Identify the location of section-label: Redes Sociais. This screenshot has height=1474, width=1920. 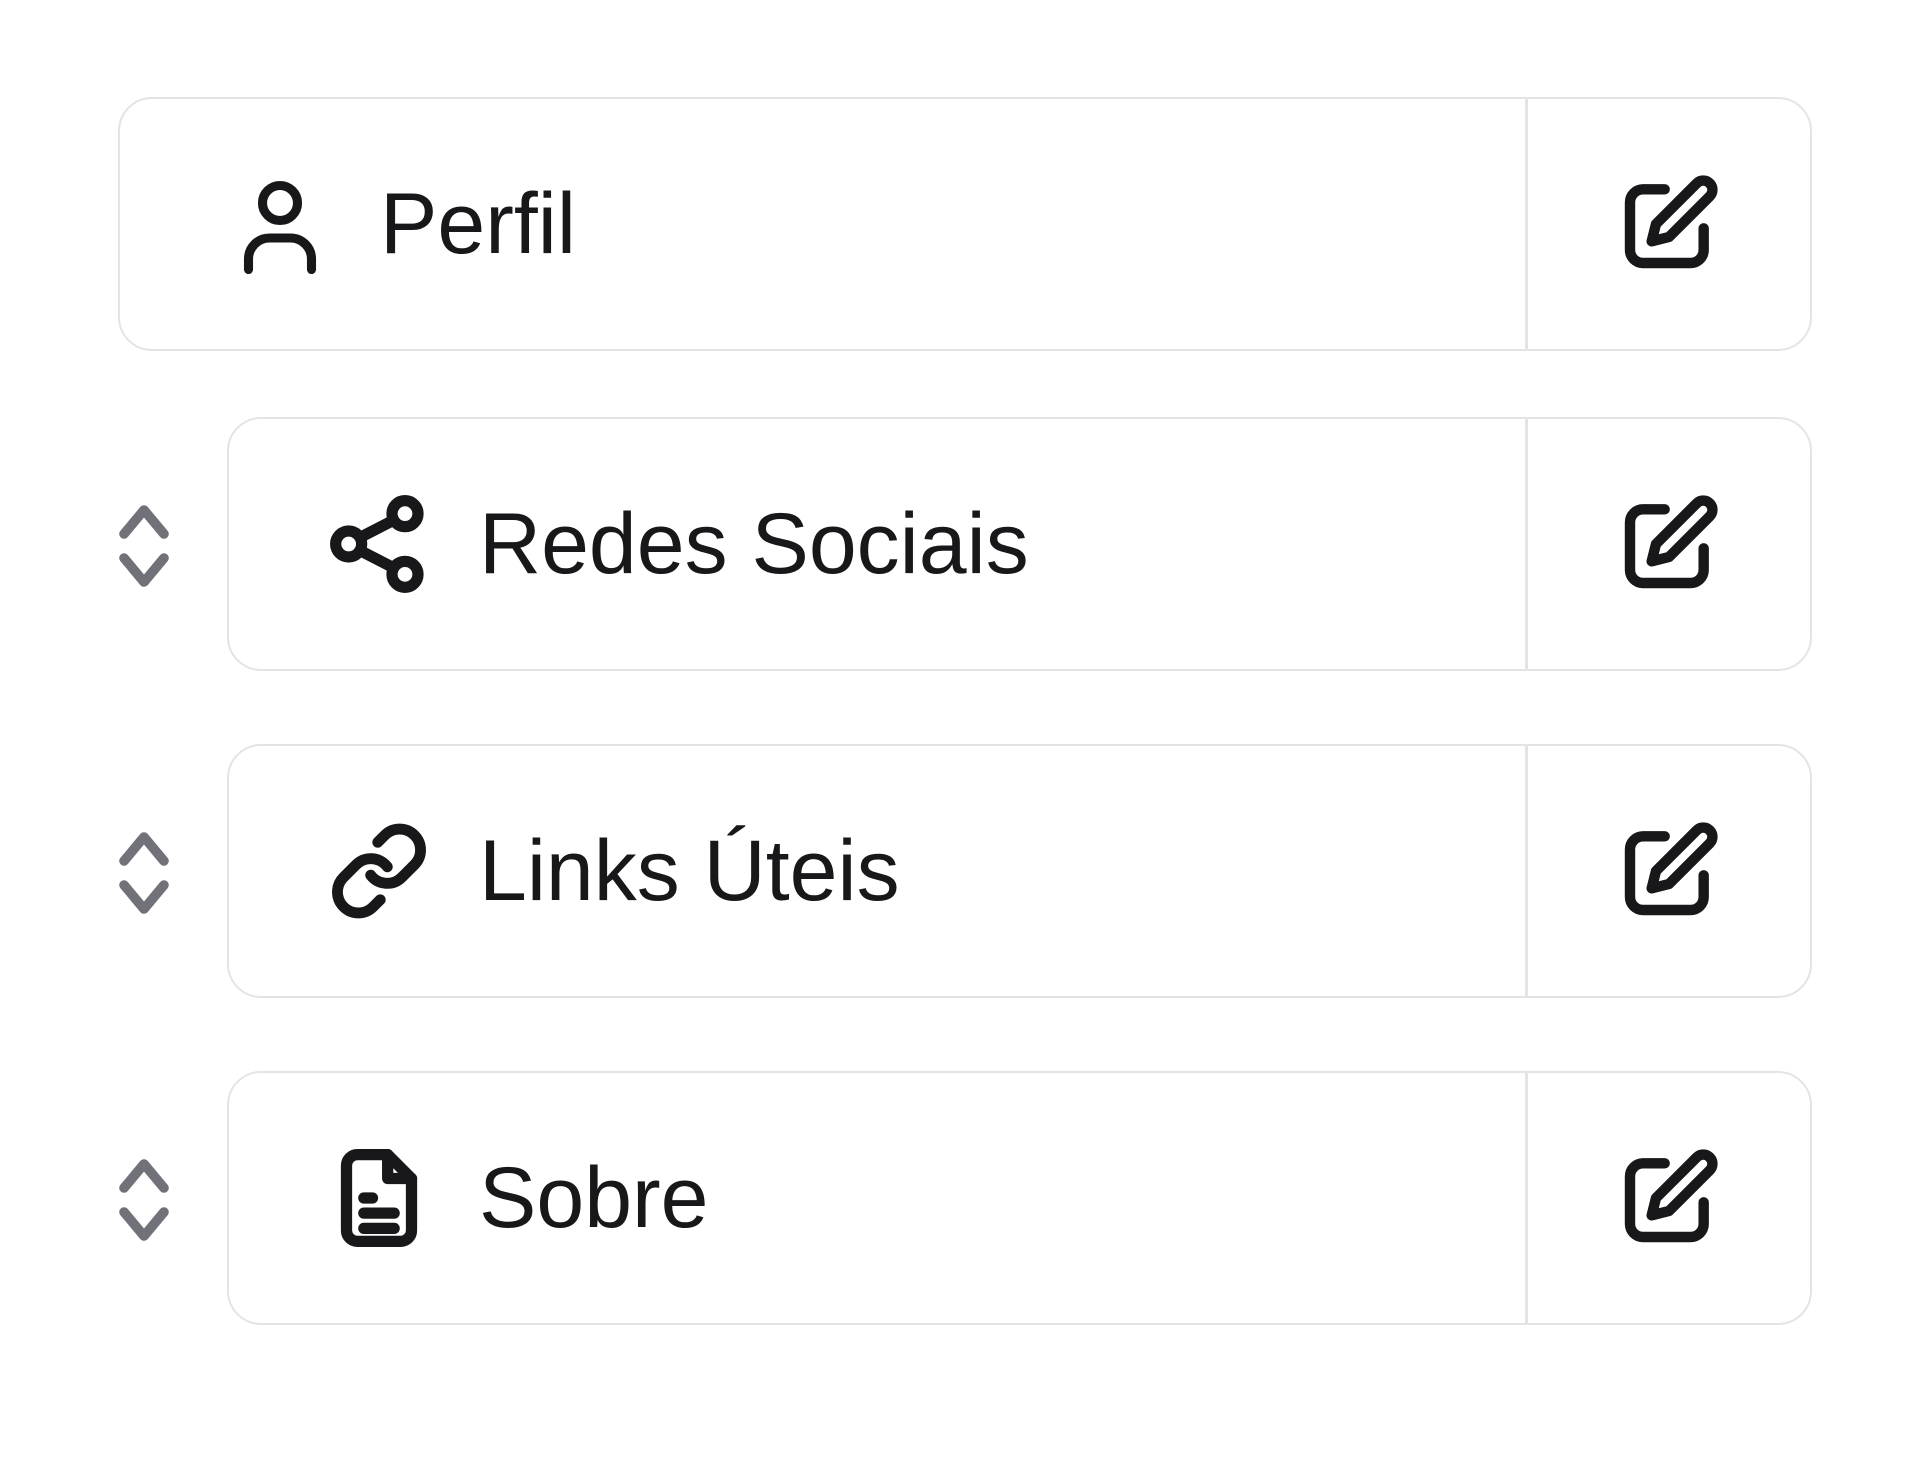
(754, 544).